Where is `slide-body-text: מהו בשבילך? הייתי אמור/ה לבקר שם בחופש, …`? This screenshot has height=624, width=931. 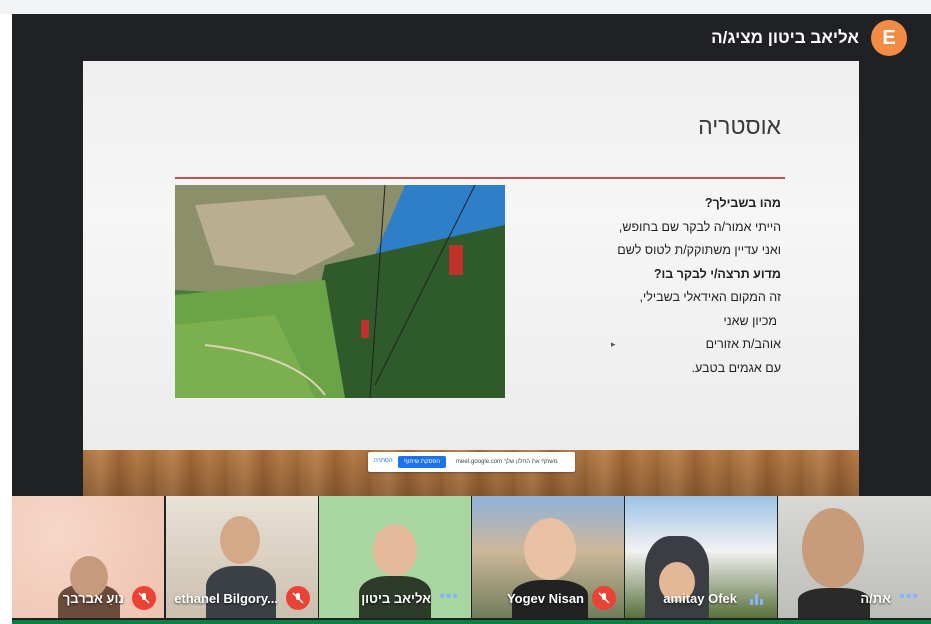
slide-body-text: מהו בשבילך? הייתי אמור/ה לבקר שם בחופש, … is located at coordinates (641, 286).